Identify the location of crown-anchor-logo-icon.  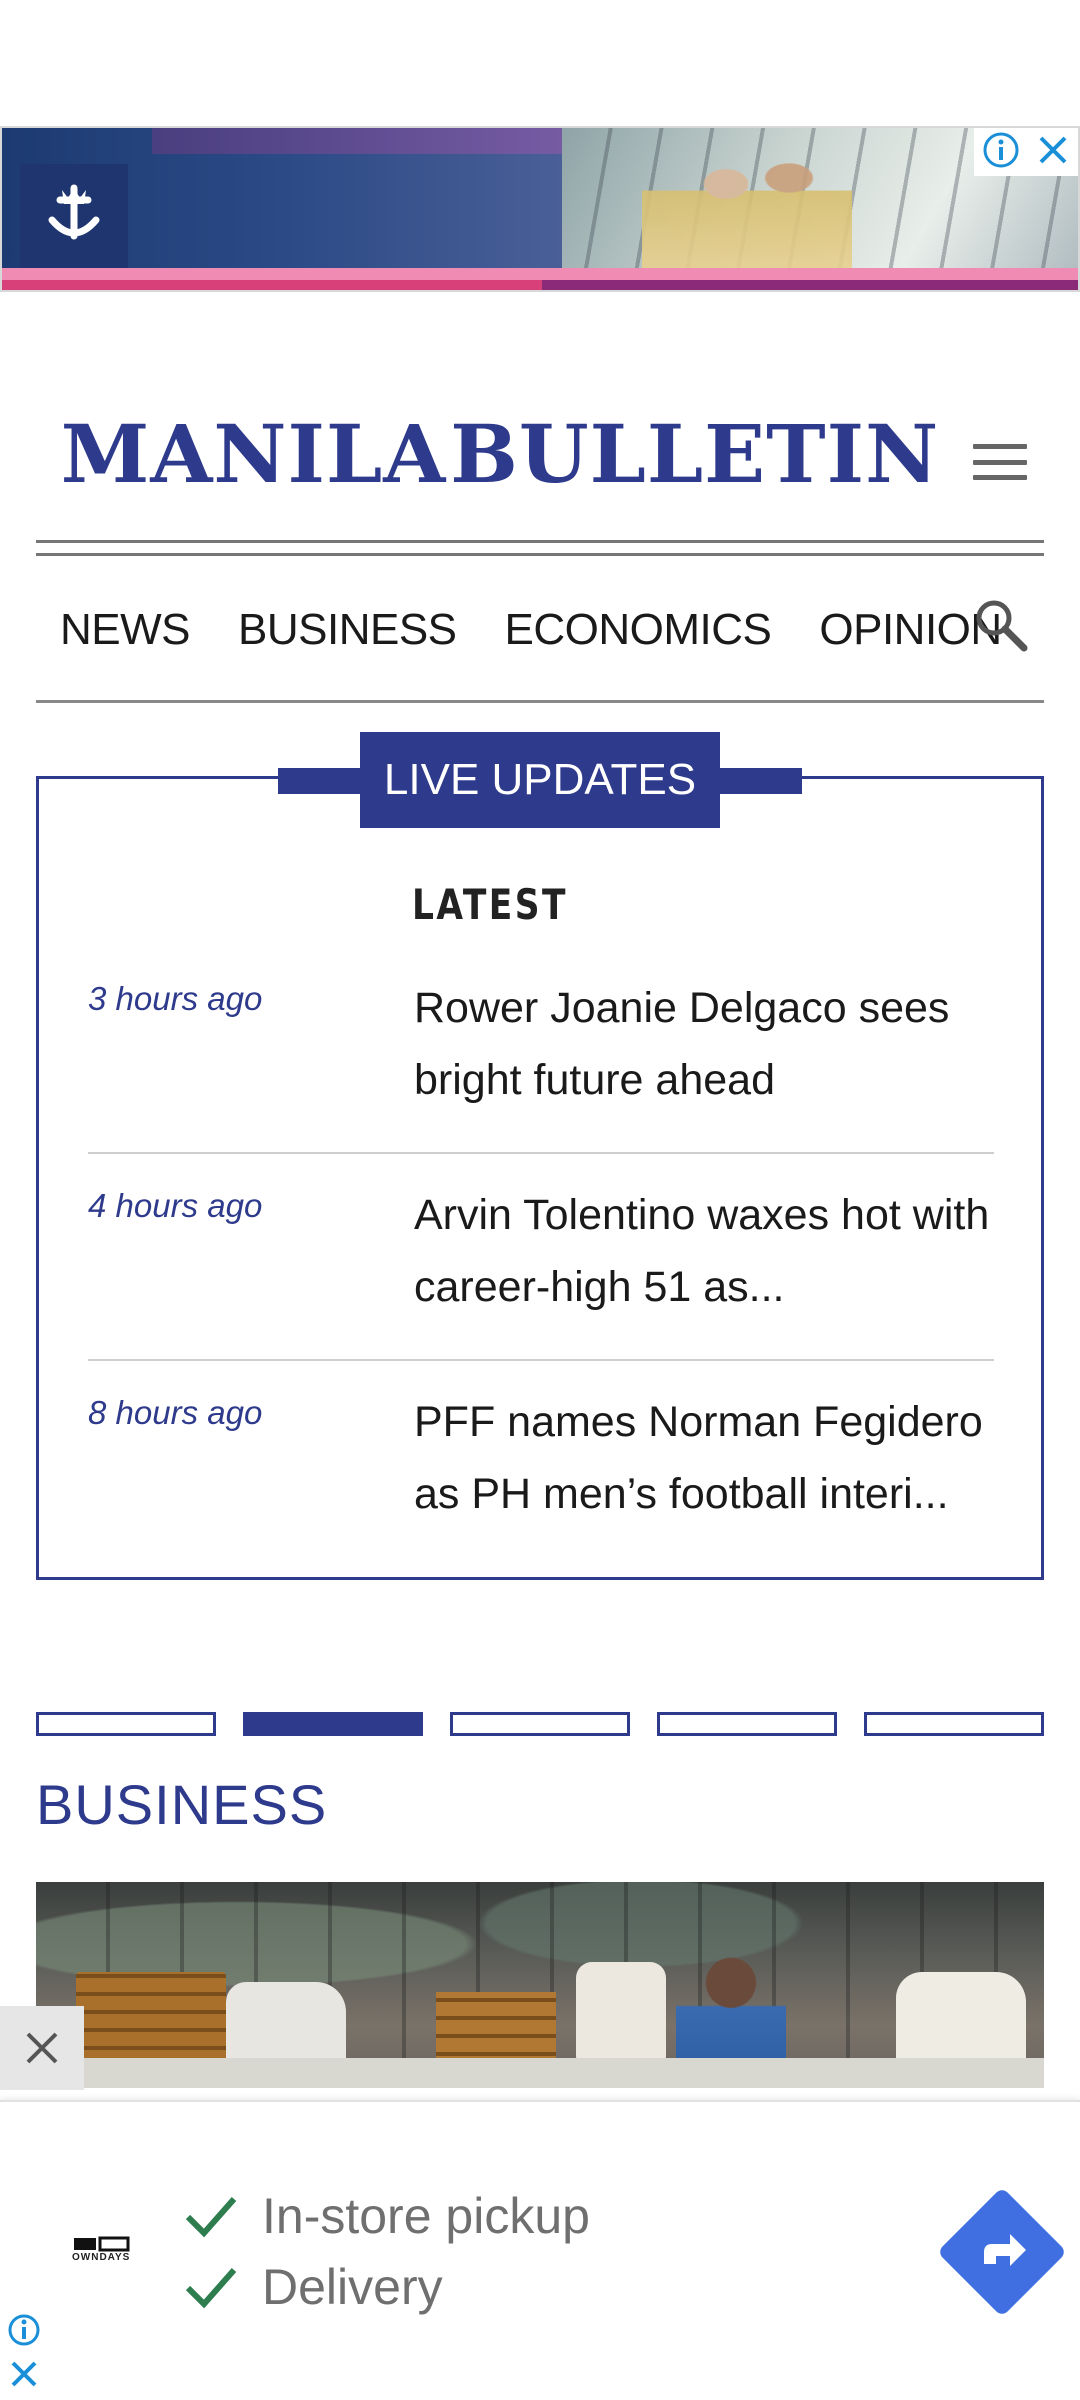
(74, 216).